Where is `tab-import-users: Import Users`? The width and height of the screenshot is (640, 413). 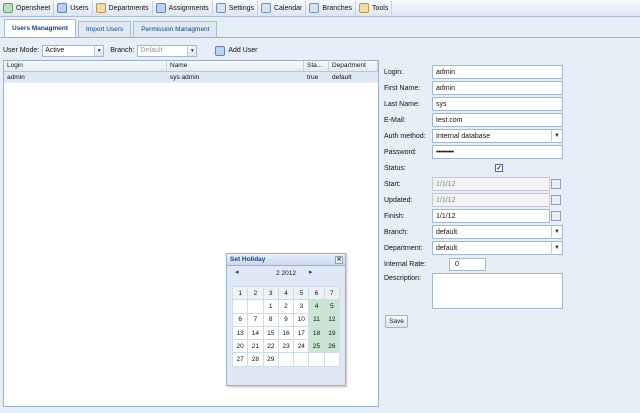 tab-import-users: Import Users is located at coordinates (105, 29).